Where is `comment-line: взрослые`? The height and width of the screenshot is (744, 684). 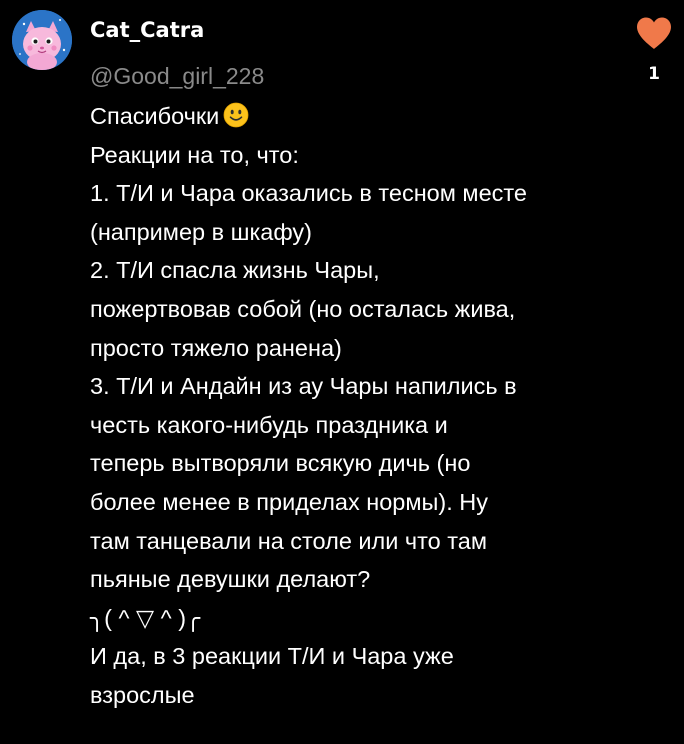
comment-line: взрослые is located at coordinates (142, 694).